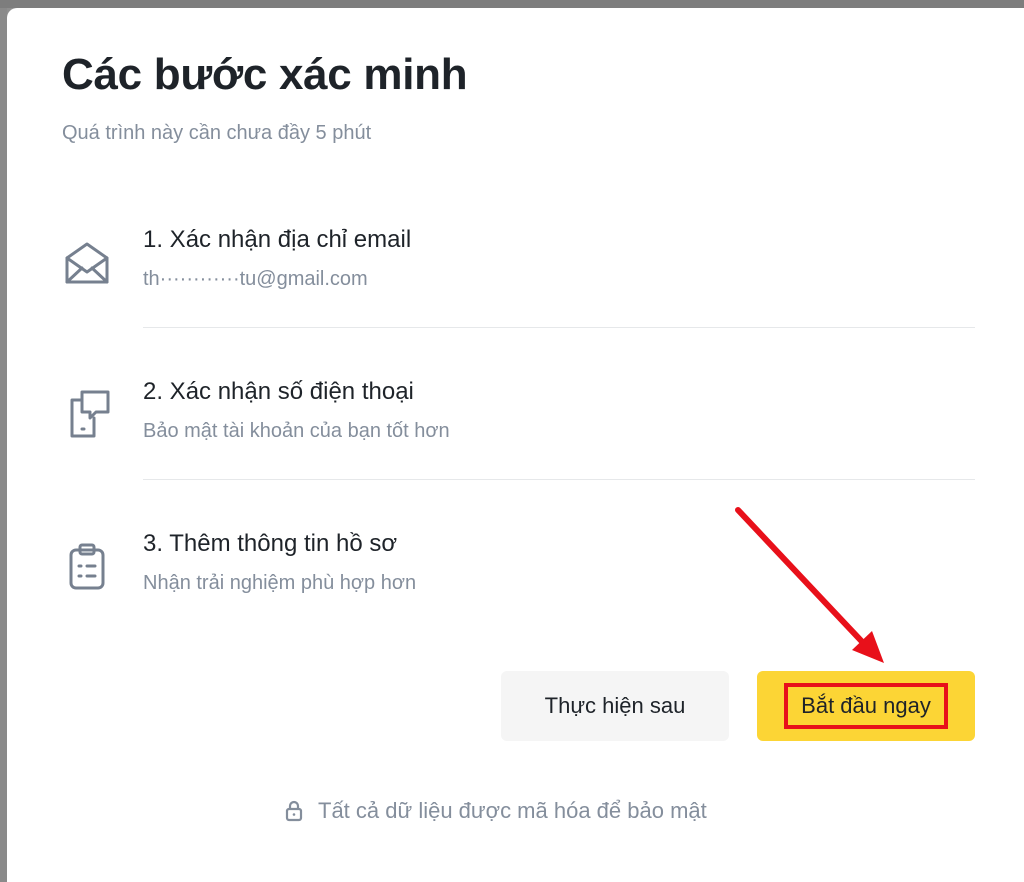 The height and width of the screenshot is (882, 1024). I want to click on clipboard-icon, so click(87, 567).